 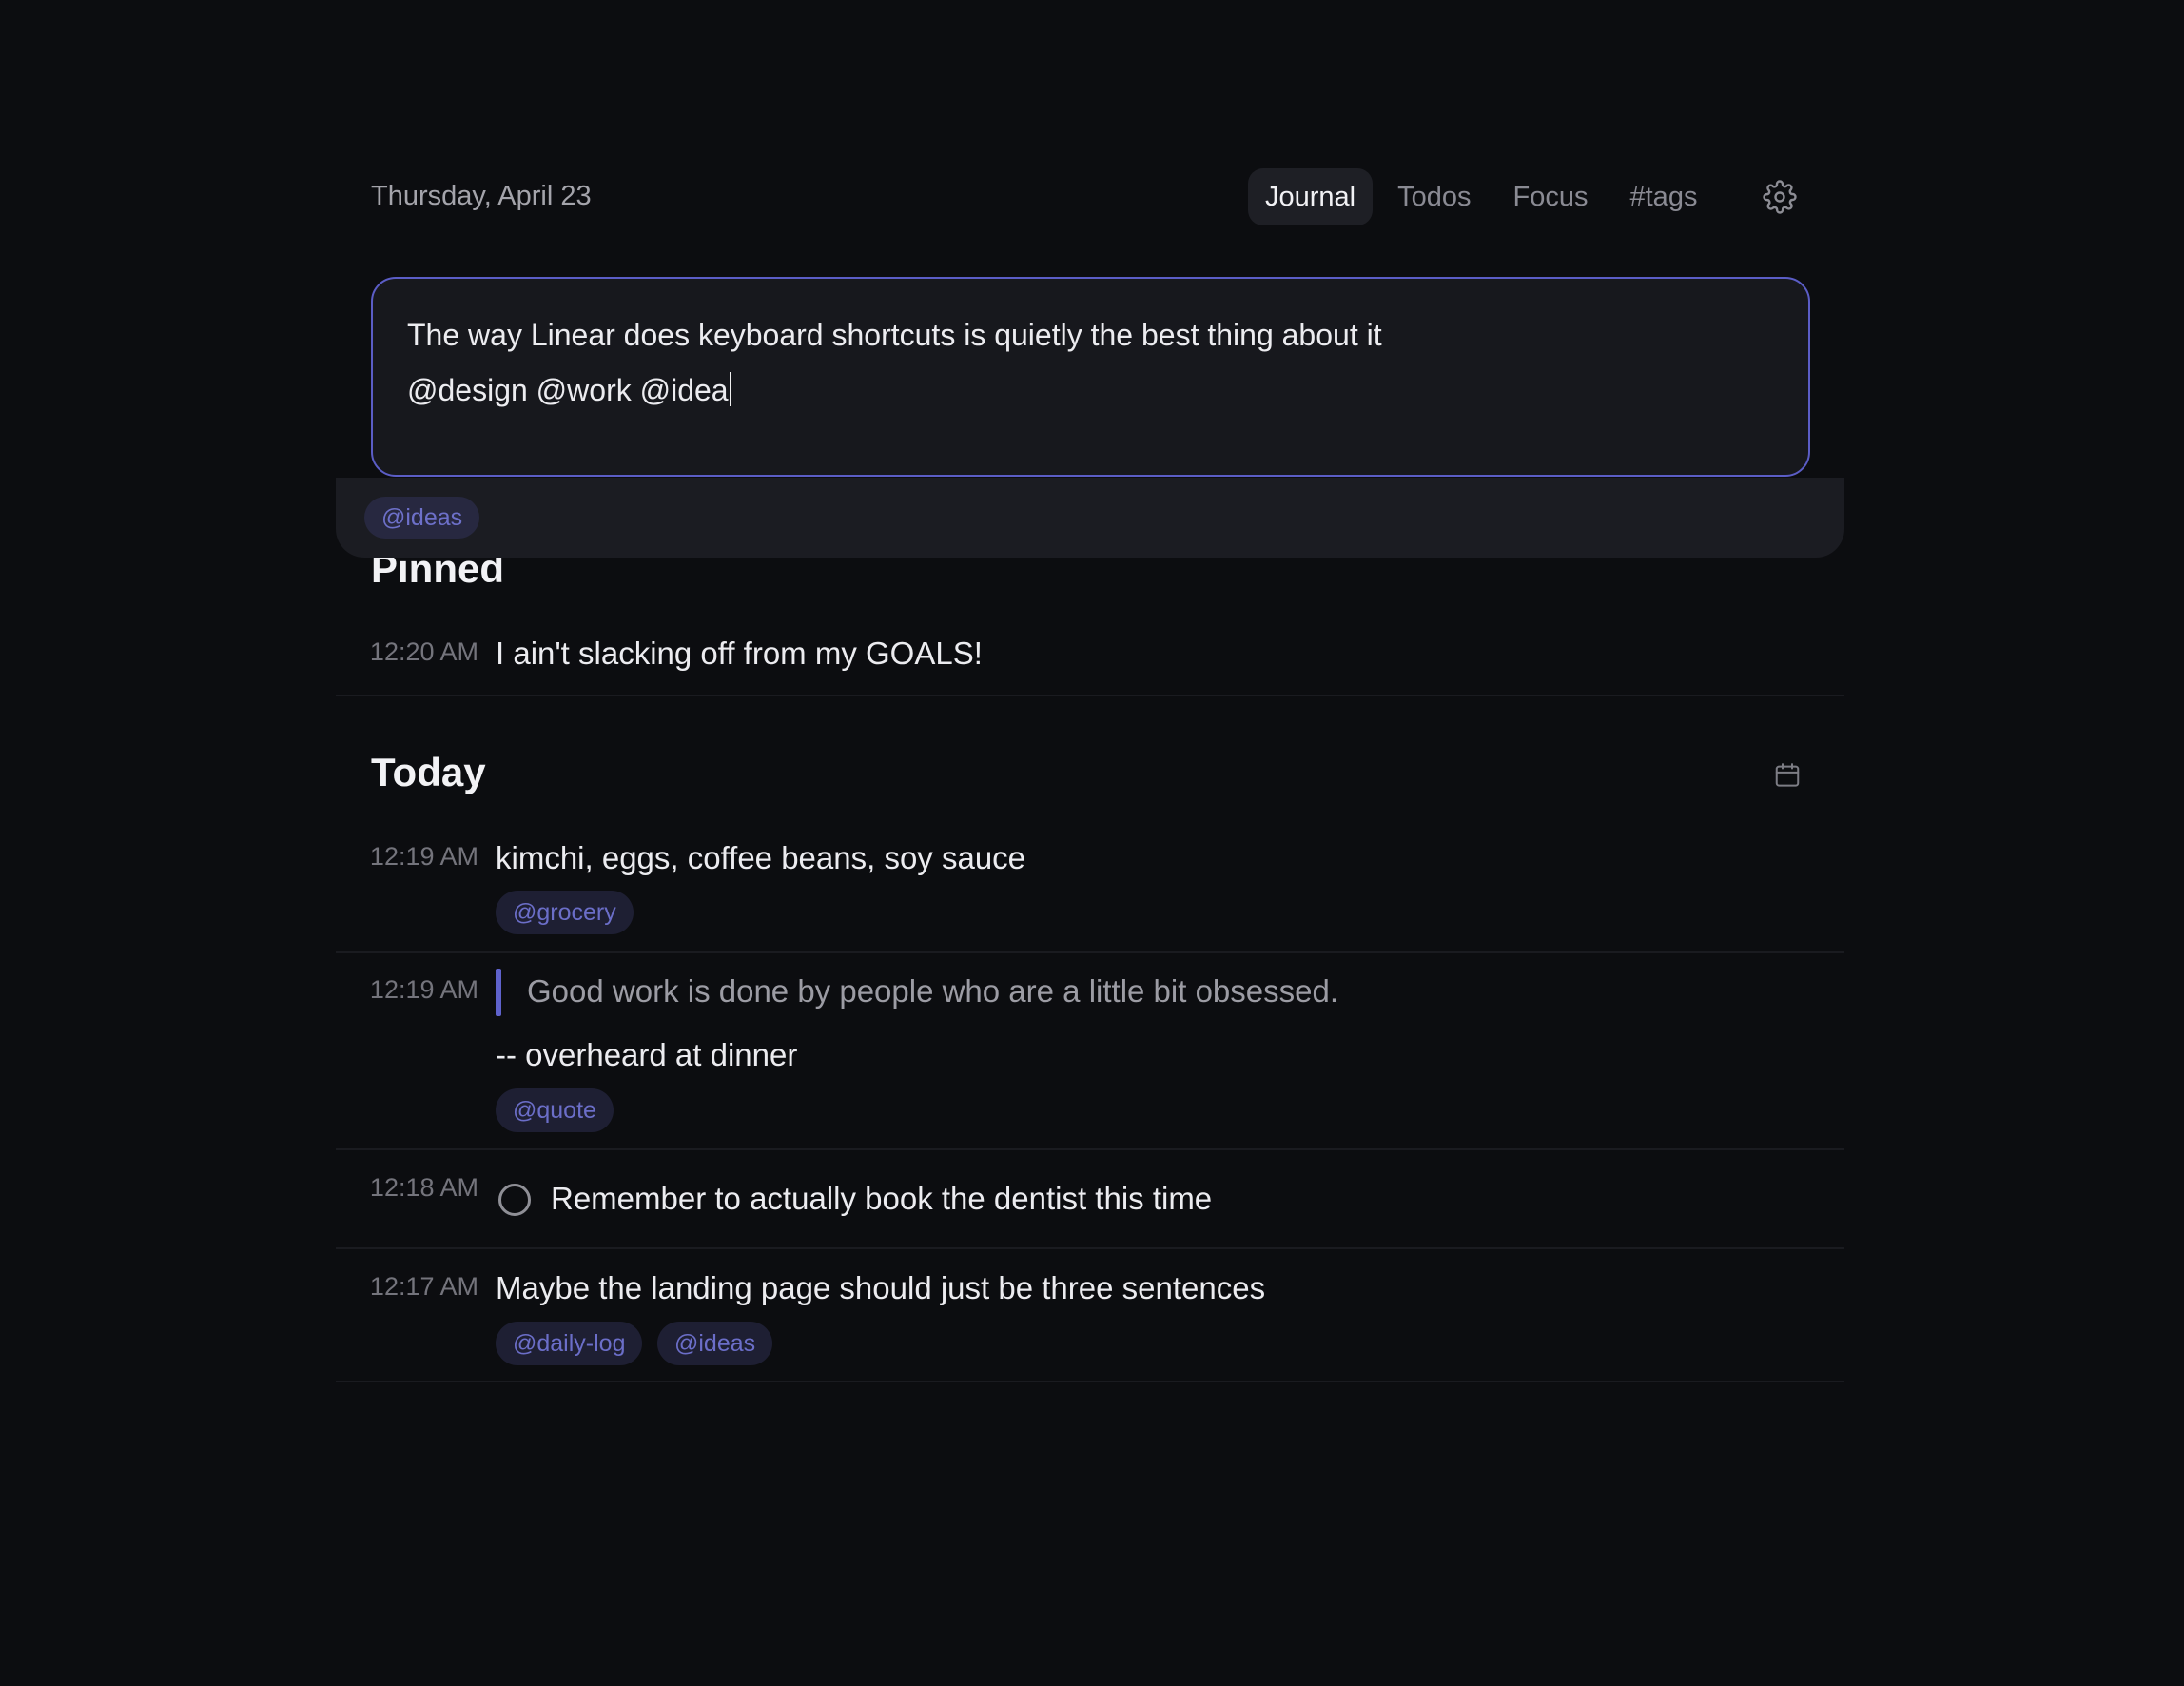 I want to click on tab-tags: #tags, so click(x=1664, y=196).